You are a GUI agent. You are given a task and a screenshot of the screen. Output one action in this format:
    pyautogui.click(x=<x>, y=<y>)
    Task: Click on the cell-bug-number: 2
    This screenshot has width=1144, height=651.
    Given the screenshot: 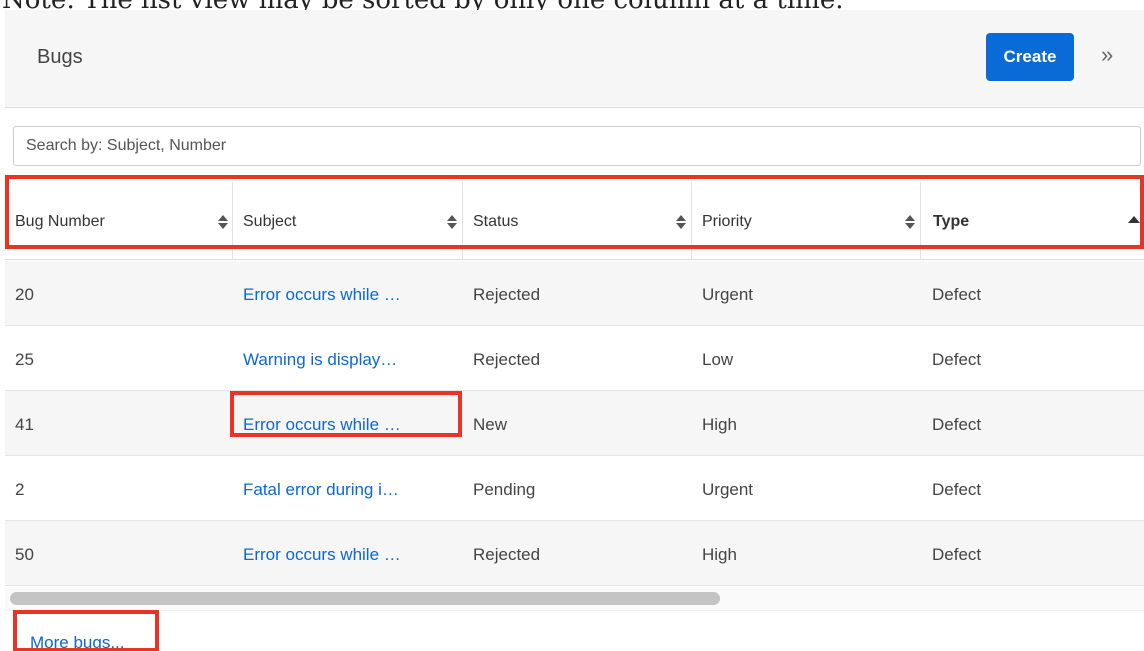 What is the action you would take?
    pyautogui.click(x=20, y=489)
    